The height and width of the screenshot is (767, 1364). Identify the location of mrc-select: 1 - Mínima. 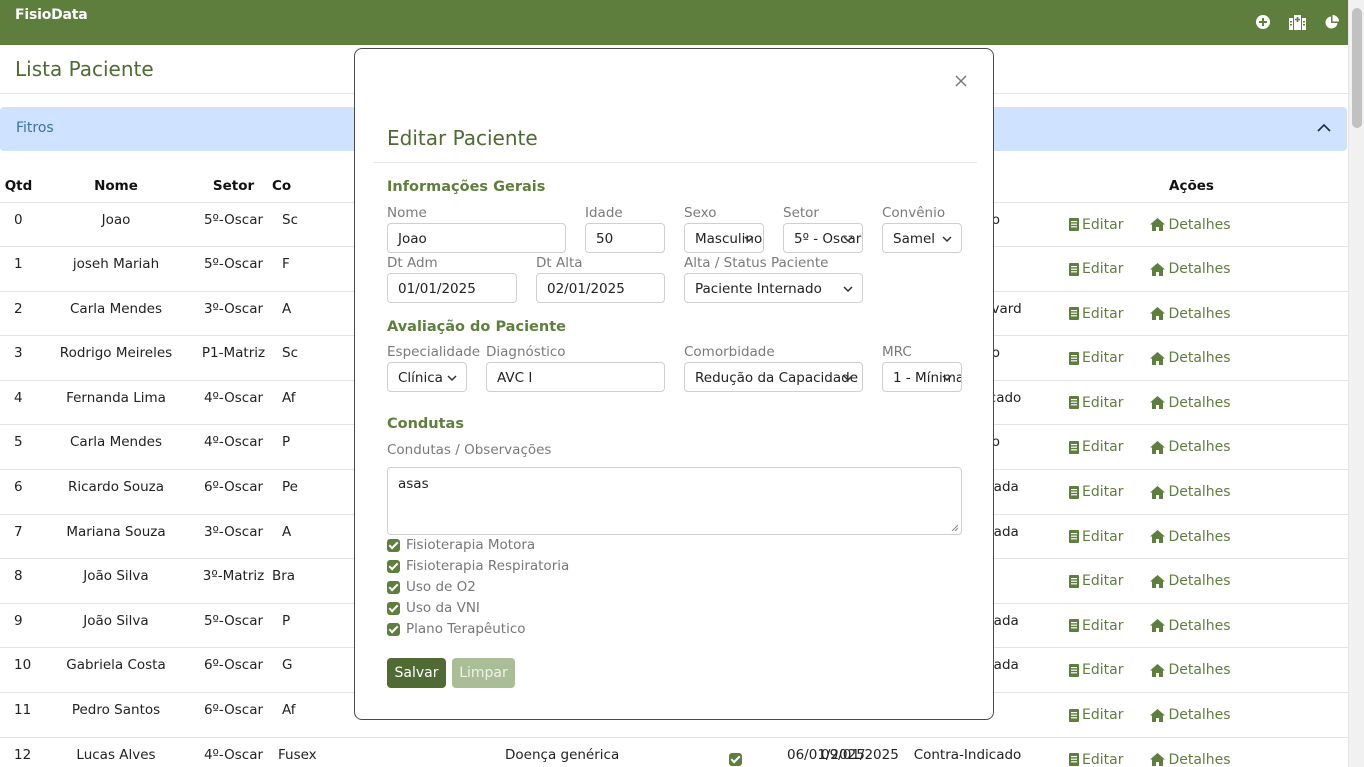
(922, 377).